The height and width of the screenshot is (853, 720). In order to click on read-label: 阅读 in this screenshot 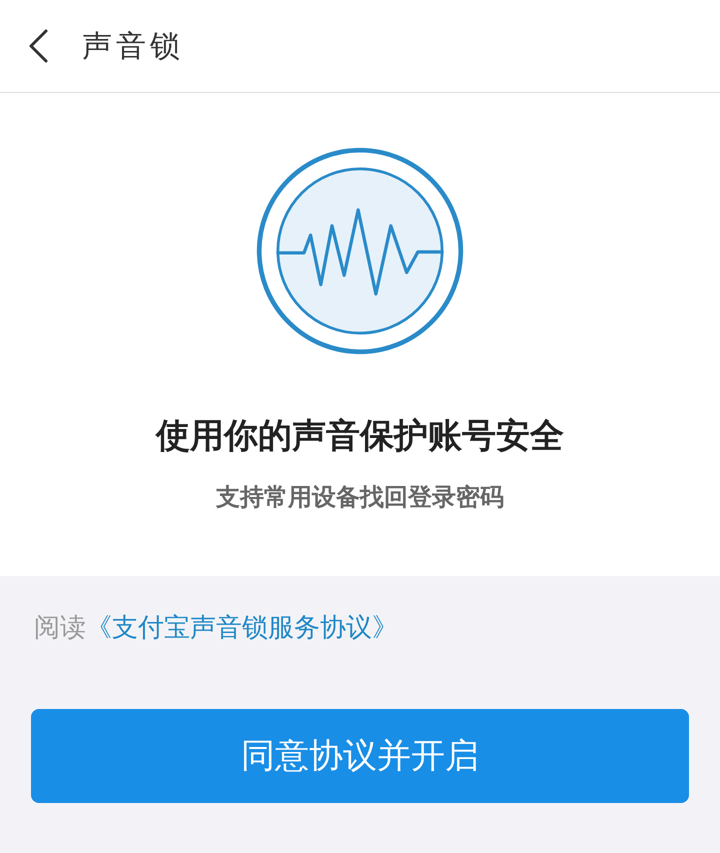, I will do `click(60, 628)`.